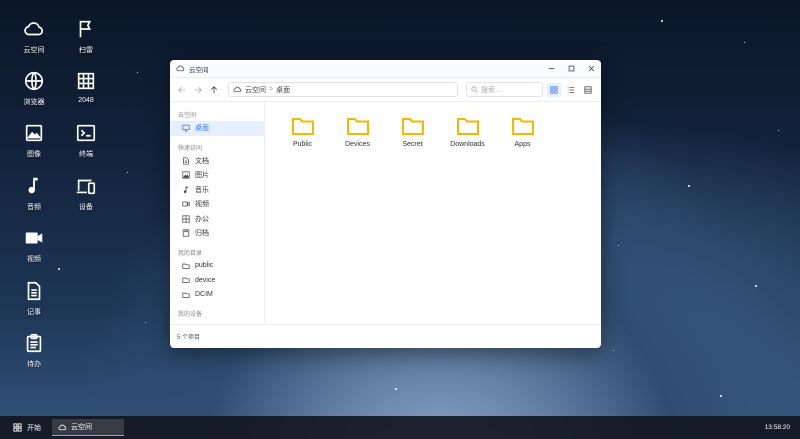 This screenshot has width=800, height=439. Describe the element at coordinates (86, 100) in the screenshot. I see `desktop-icon-label: 2048` at that location.